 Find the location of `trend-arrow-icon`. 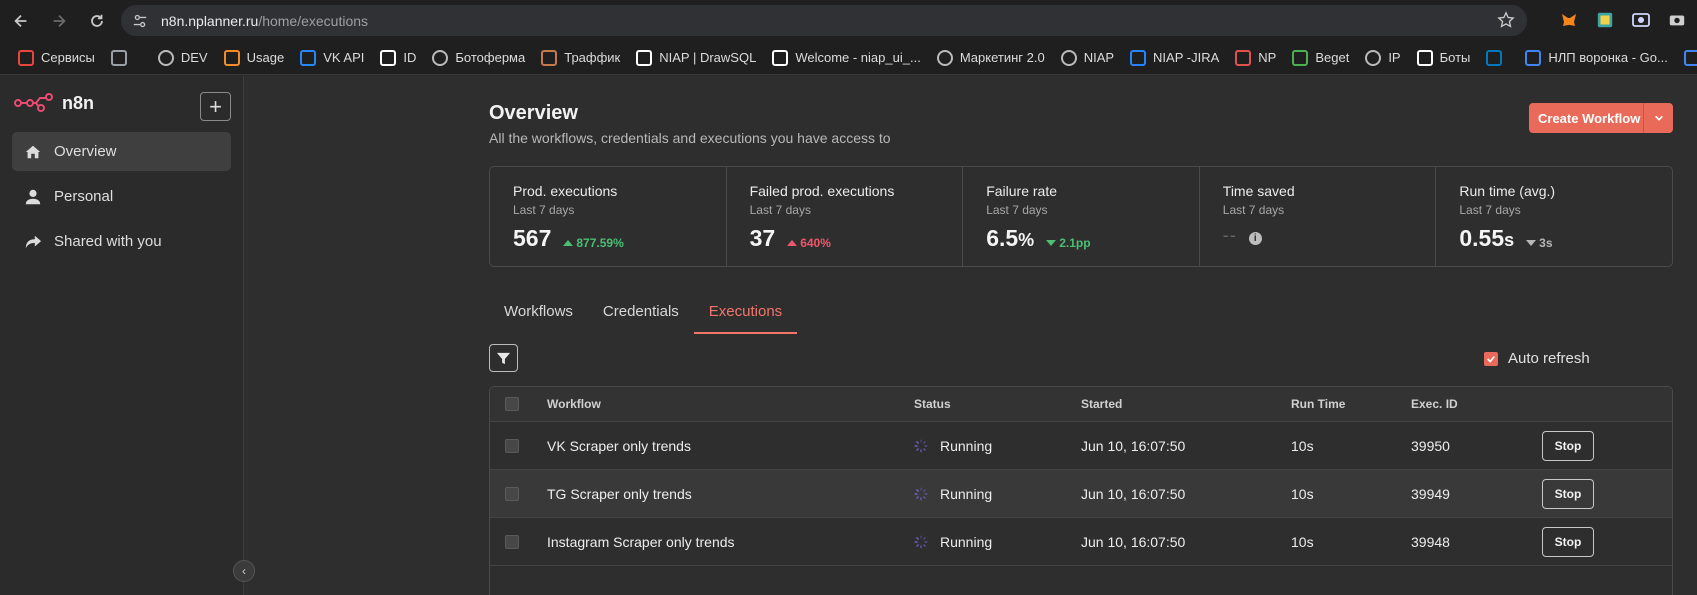

trend-arrow-icon is located at coordinates (1051, 243).